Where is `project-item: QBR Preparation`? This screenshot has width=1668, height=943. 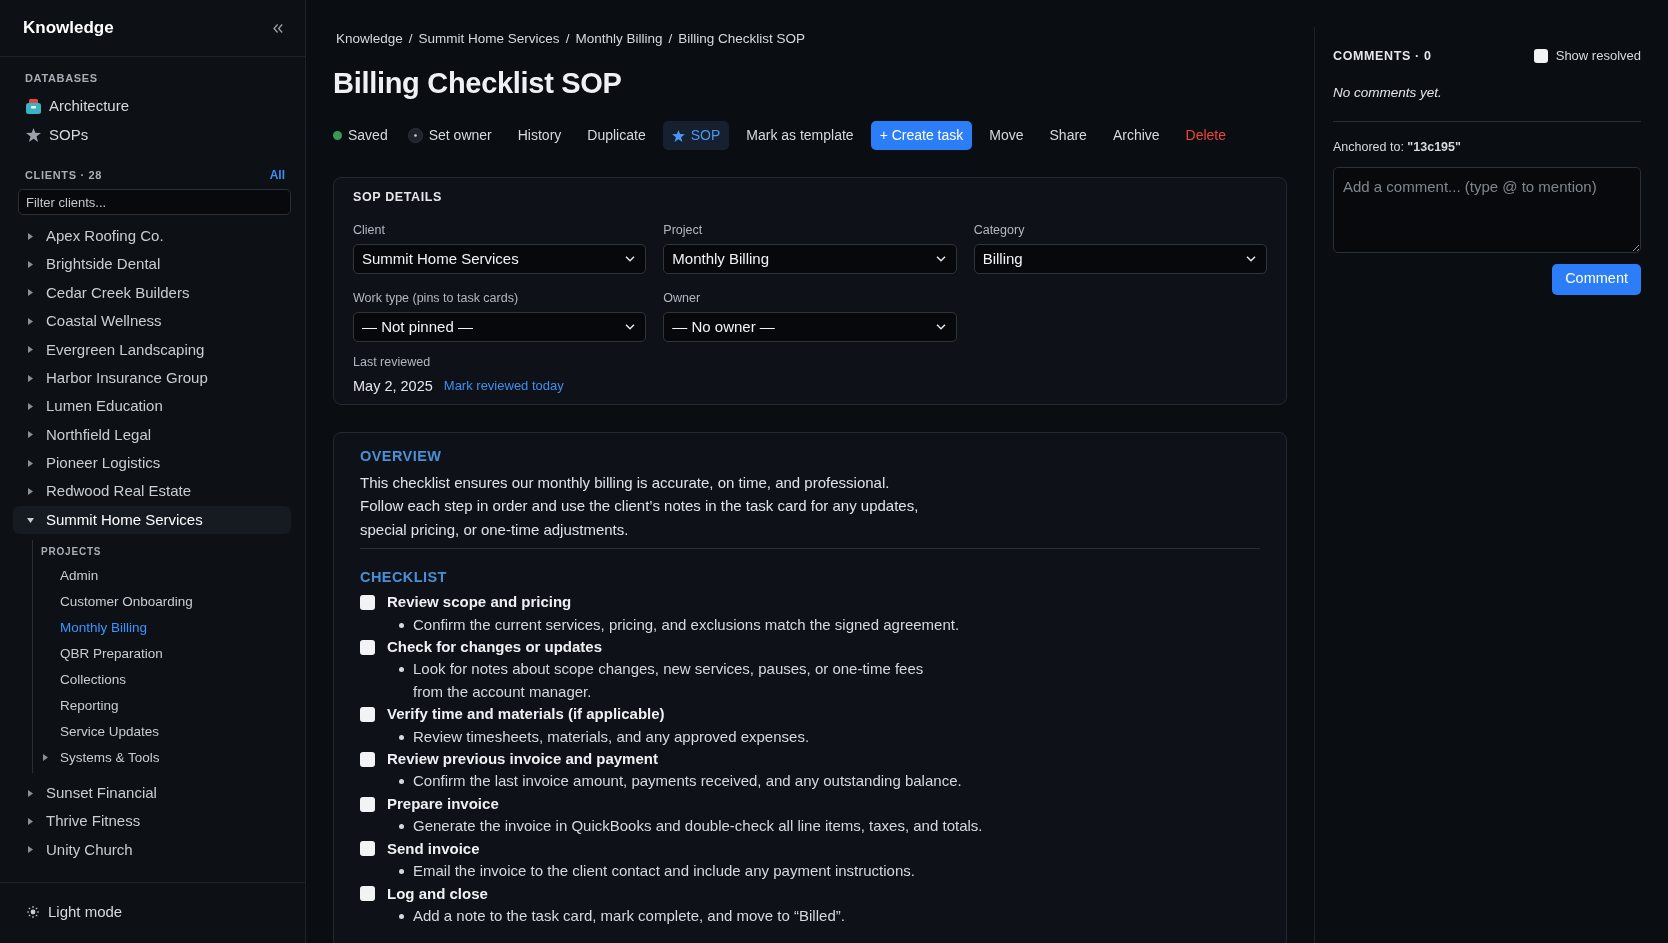
project-item: QBR Preparation is located at coordinates (162, 653).